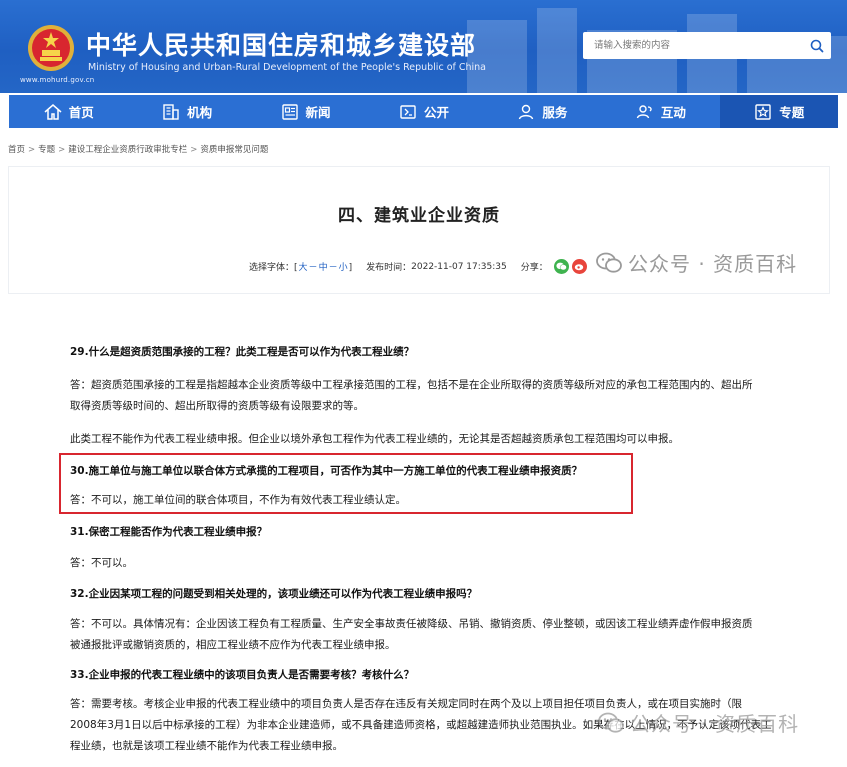  I want to click on font-large-link: 大, so click(303, 268).